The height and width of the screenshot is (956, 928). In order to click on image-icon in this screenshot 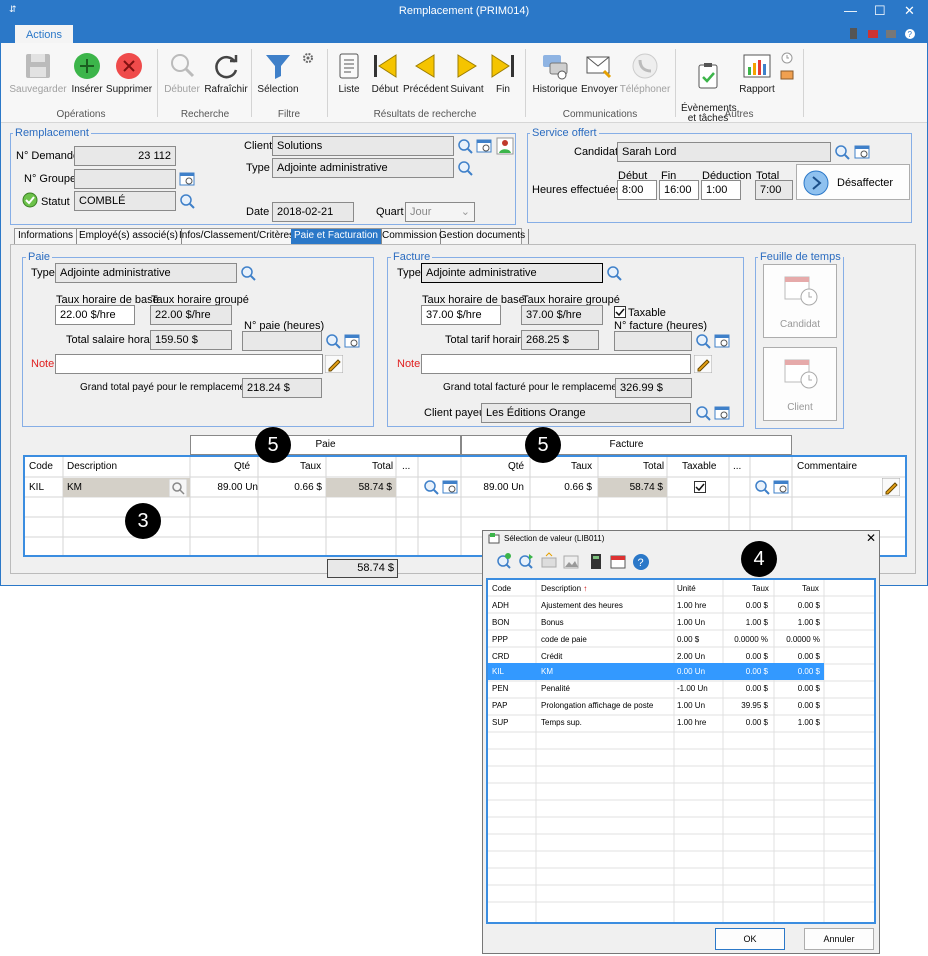, I will do `click(571, 562)`.